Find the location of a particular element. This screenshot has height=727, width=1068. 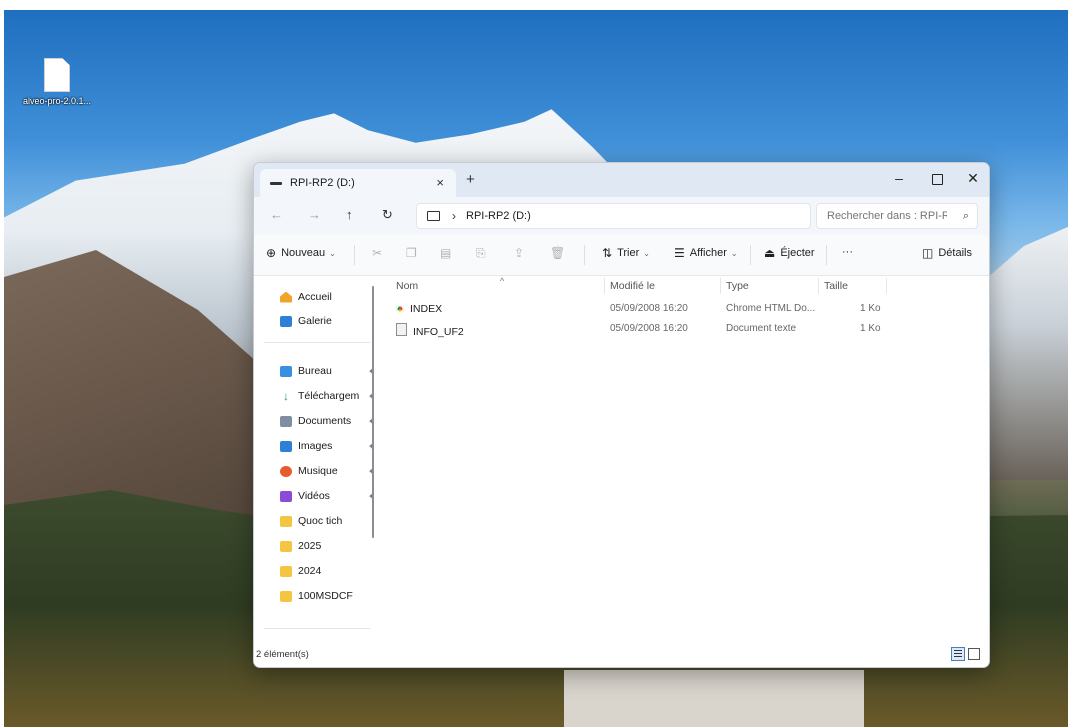

tab-close-button: × is located at coordinates (440, 182).